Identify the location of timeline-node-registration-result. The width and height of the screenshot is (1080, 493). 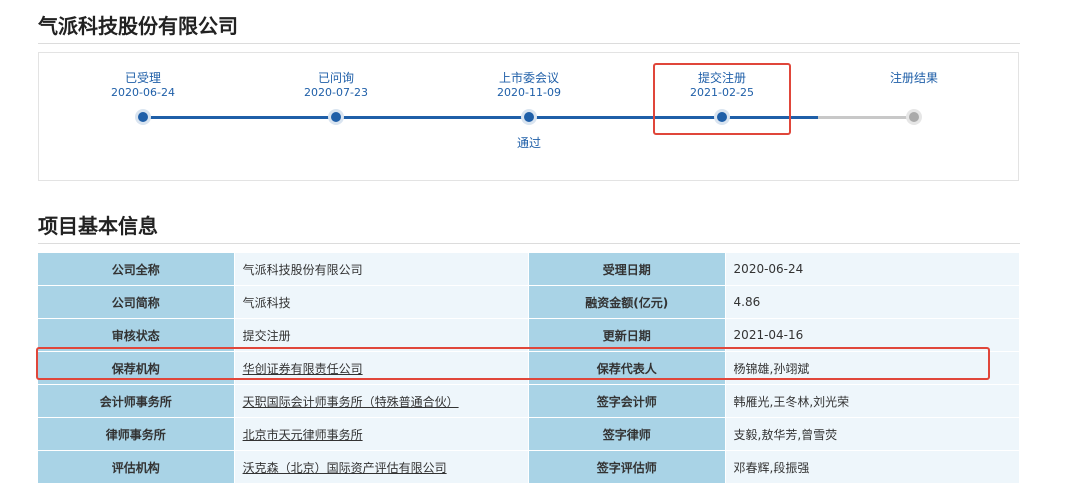
(914, 117).